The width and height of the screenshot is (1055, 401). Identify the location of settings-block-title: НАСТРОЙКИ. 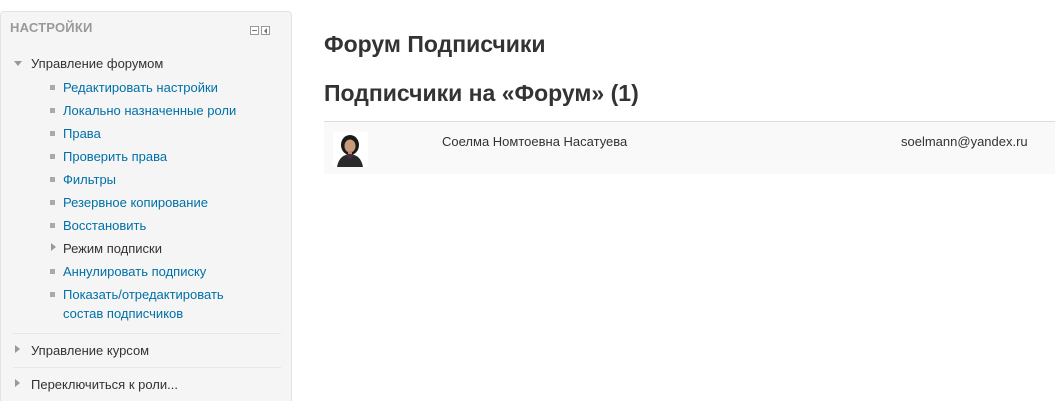
(51, 27).